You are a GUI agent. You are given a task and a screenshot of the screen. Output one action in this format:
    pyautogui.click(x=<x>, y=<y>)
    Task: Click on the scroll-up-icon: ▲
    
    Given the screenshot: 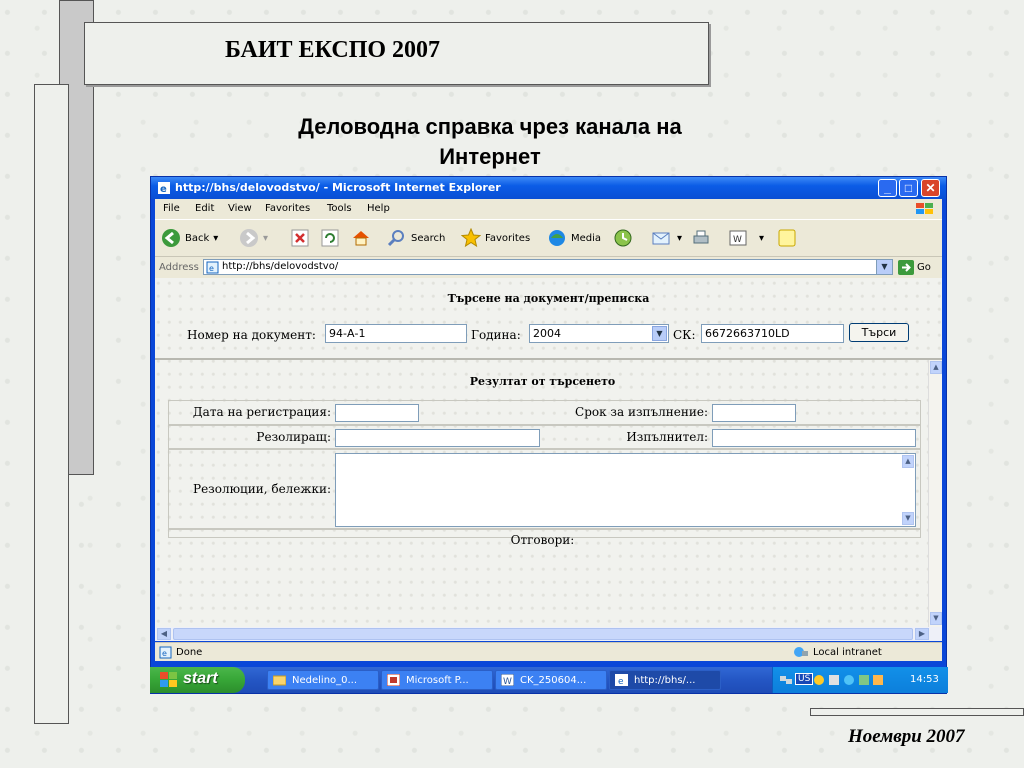 What is the action you would take?
    pyautogui.click(x=936, y=367)
    